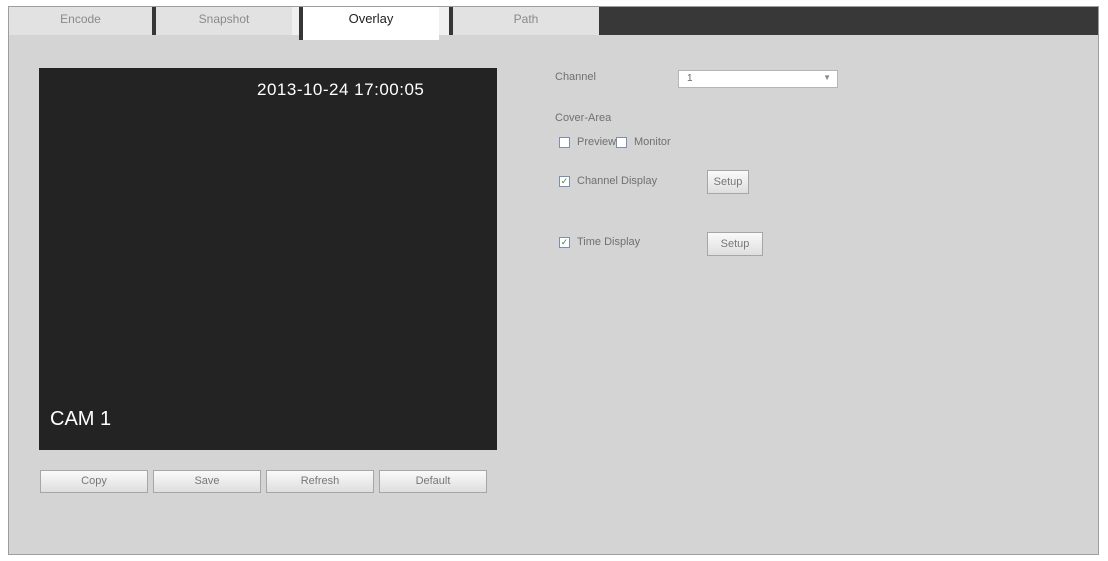  Describe the element at coordinates (617, 181) in the screenshot. I see `channel-display-label: Channel Display` at that location.